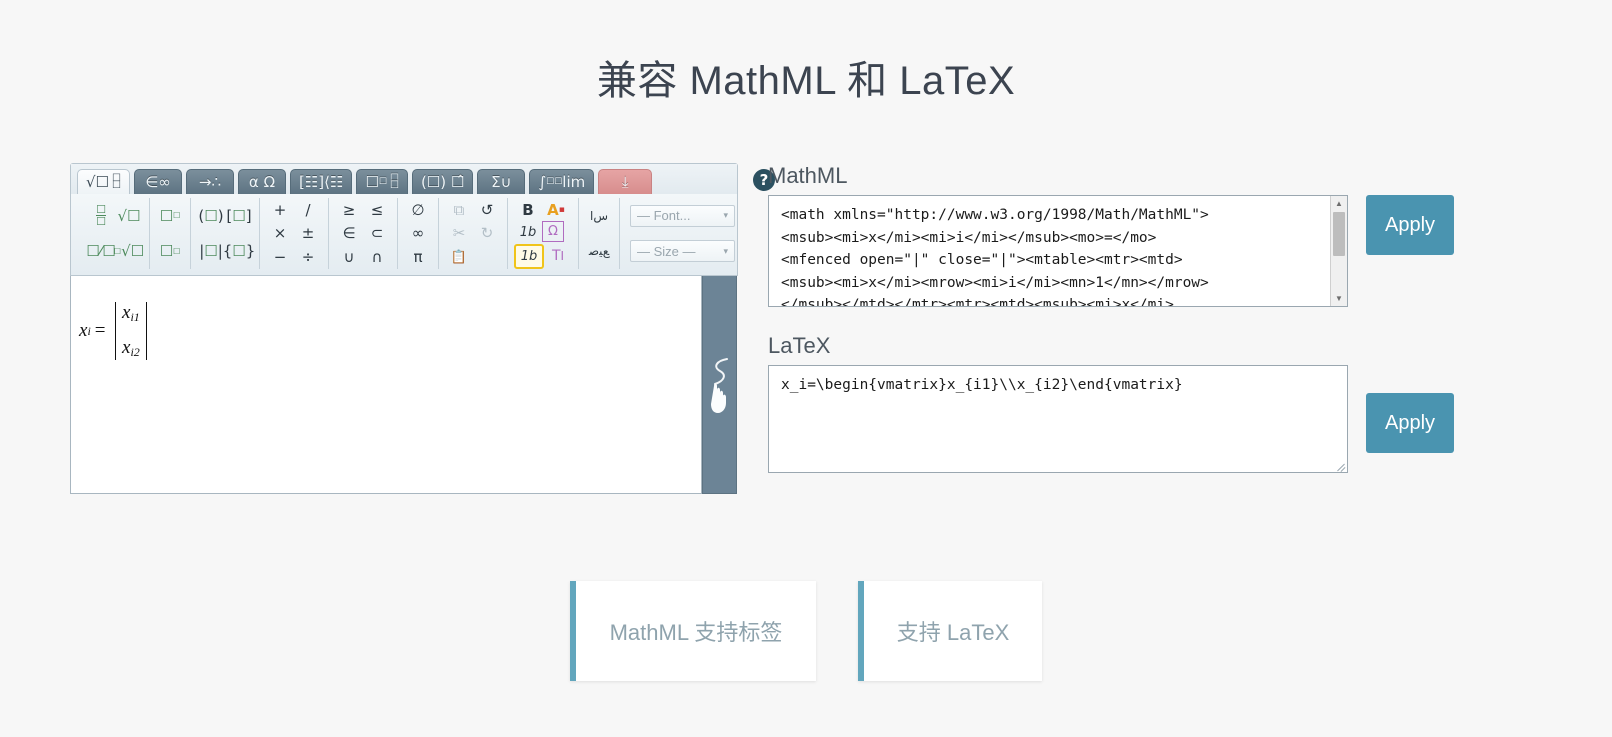 This screenshot has height=737, width=1612. Describe the element at coordinates (599, 215) in the screenshot. I see `arabic-ltr-icon: ﺱﺍ` at that location.